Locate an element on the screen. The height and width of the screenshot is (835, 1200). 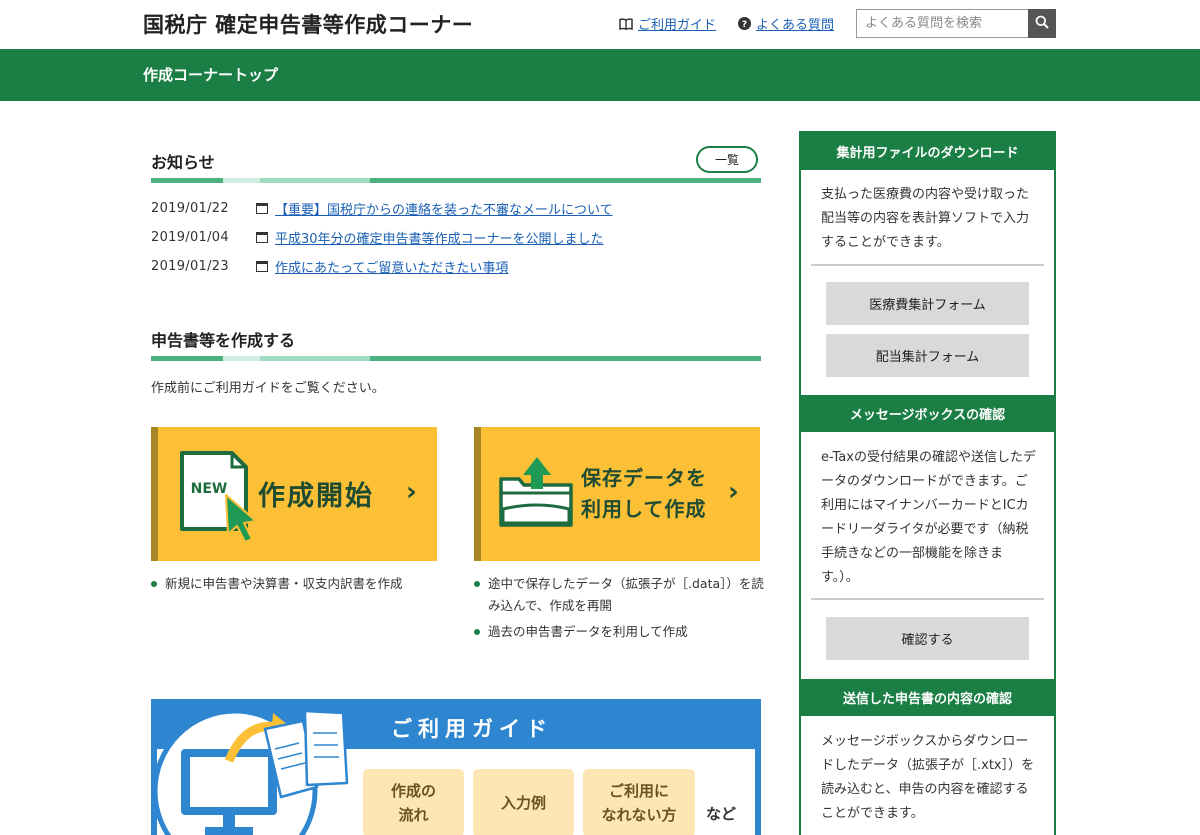
news-heading: お知らせ is located at coordinates (183, 162).